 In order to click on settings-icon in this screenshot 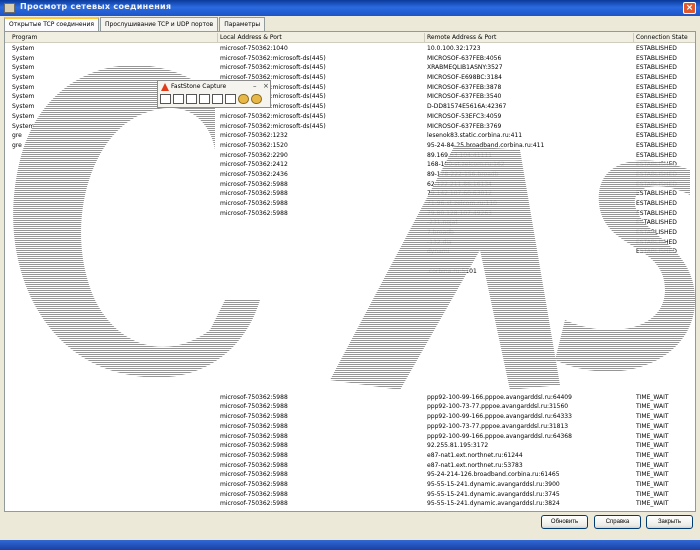, I will do `click(256, 99)`.